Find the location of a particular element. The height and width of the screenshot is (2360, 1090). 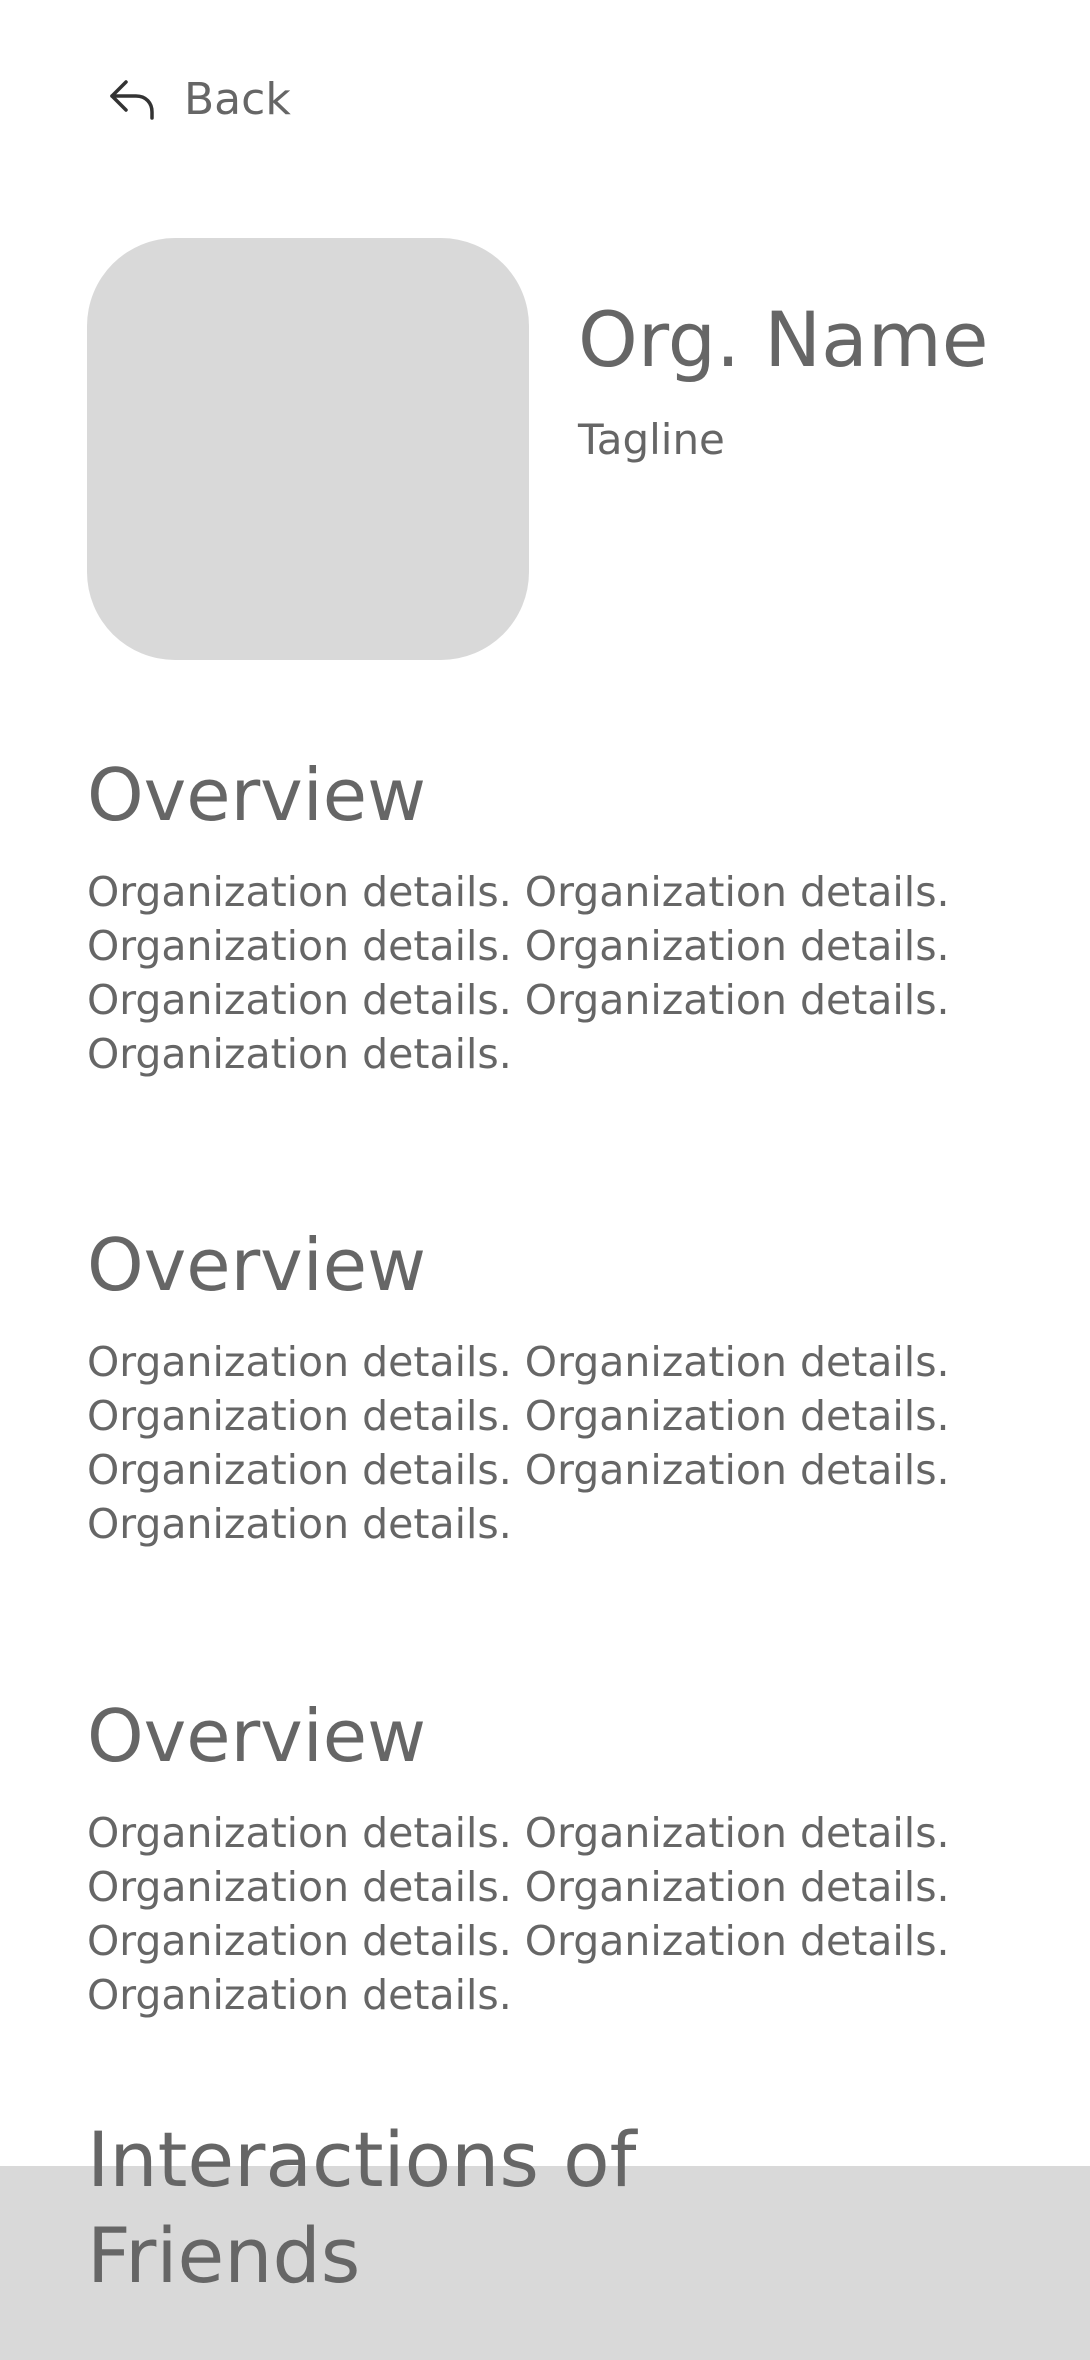

back-button: Back is located at coordinates (198, 100).